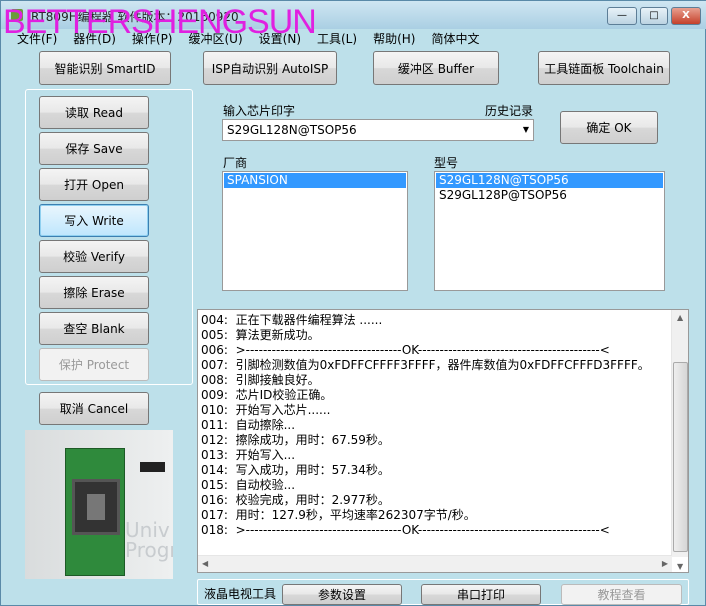 This screenshot has height=606, width=706. I want to click on minimize-button: —, so click(622, 16).